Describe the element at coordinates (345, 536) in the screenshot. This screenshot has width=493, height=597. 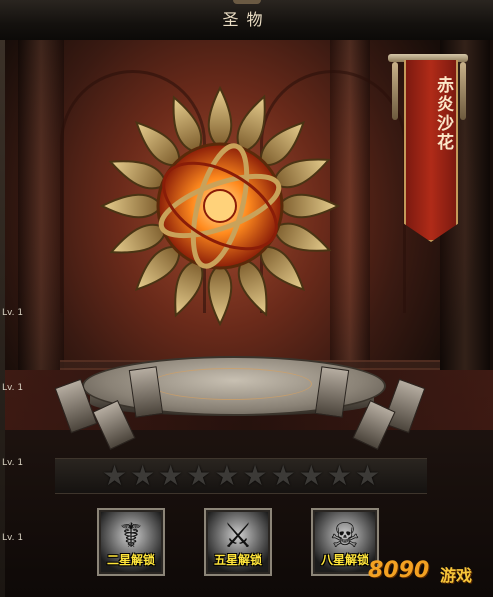
I see `shadow-warrior-icon: ☠` at that location.